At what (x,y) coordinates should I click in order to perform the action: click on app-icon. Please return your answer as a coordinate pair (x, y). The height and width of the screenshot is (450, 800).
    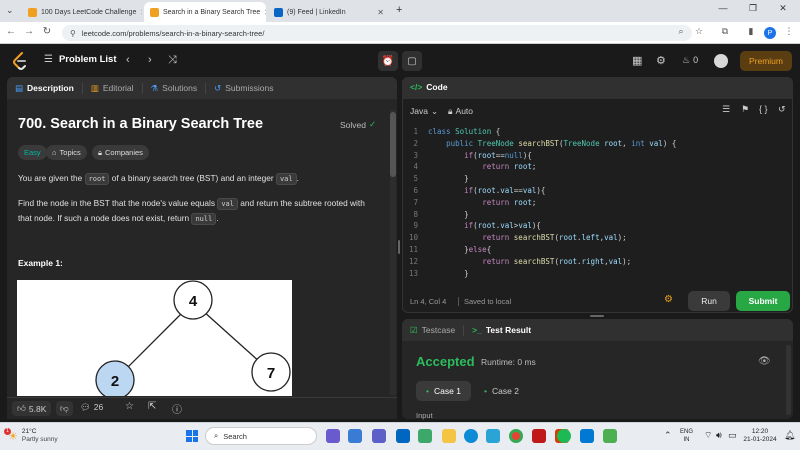
    Looking at the image, I should click on (610, 436).